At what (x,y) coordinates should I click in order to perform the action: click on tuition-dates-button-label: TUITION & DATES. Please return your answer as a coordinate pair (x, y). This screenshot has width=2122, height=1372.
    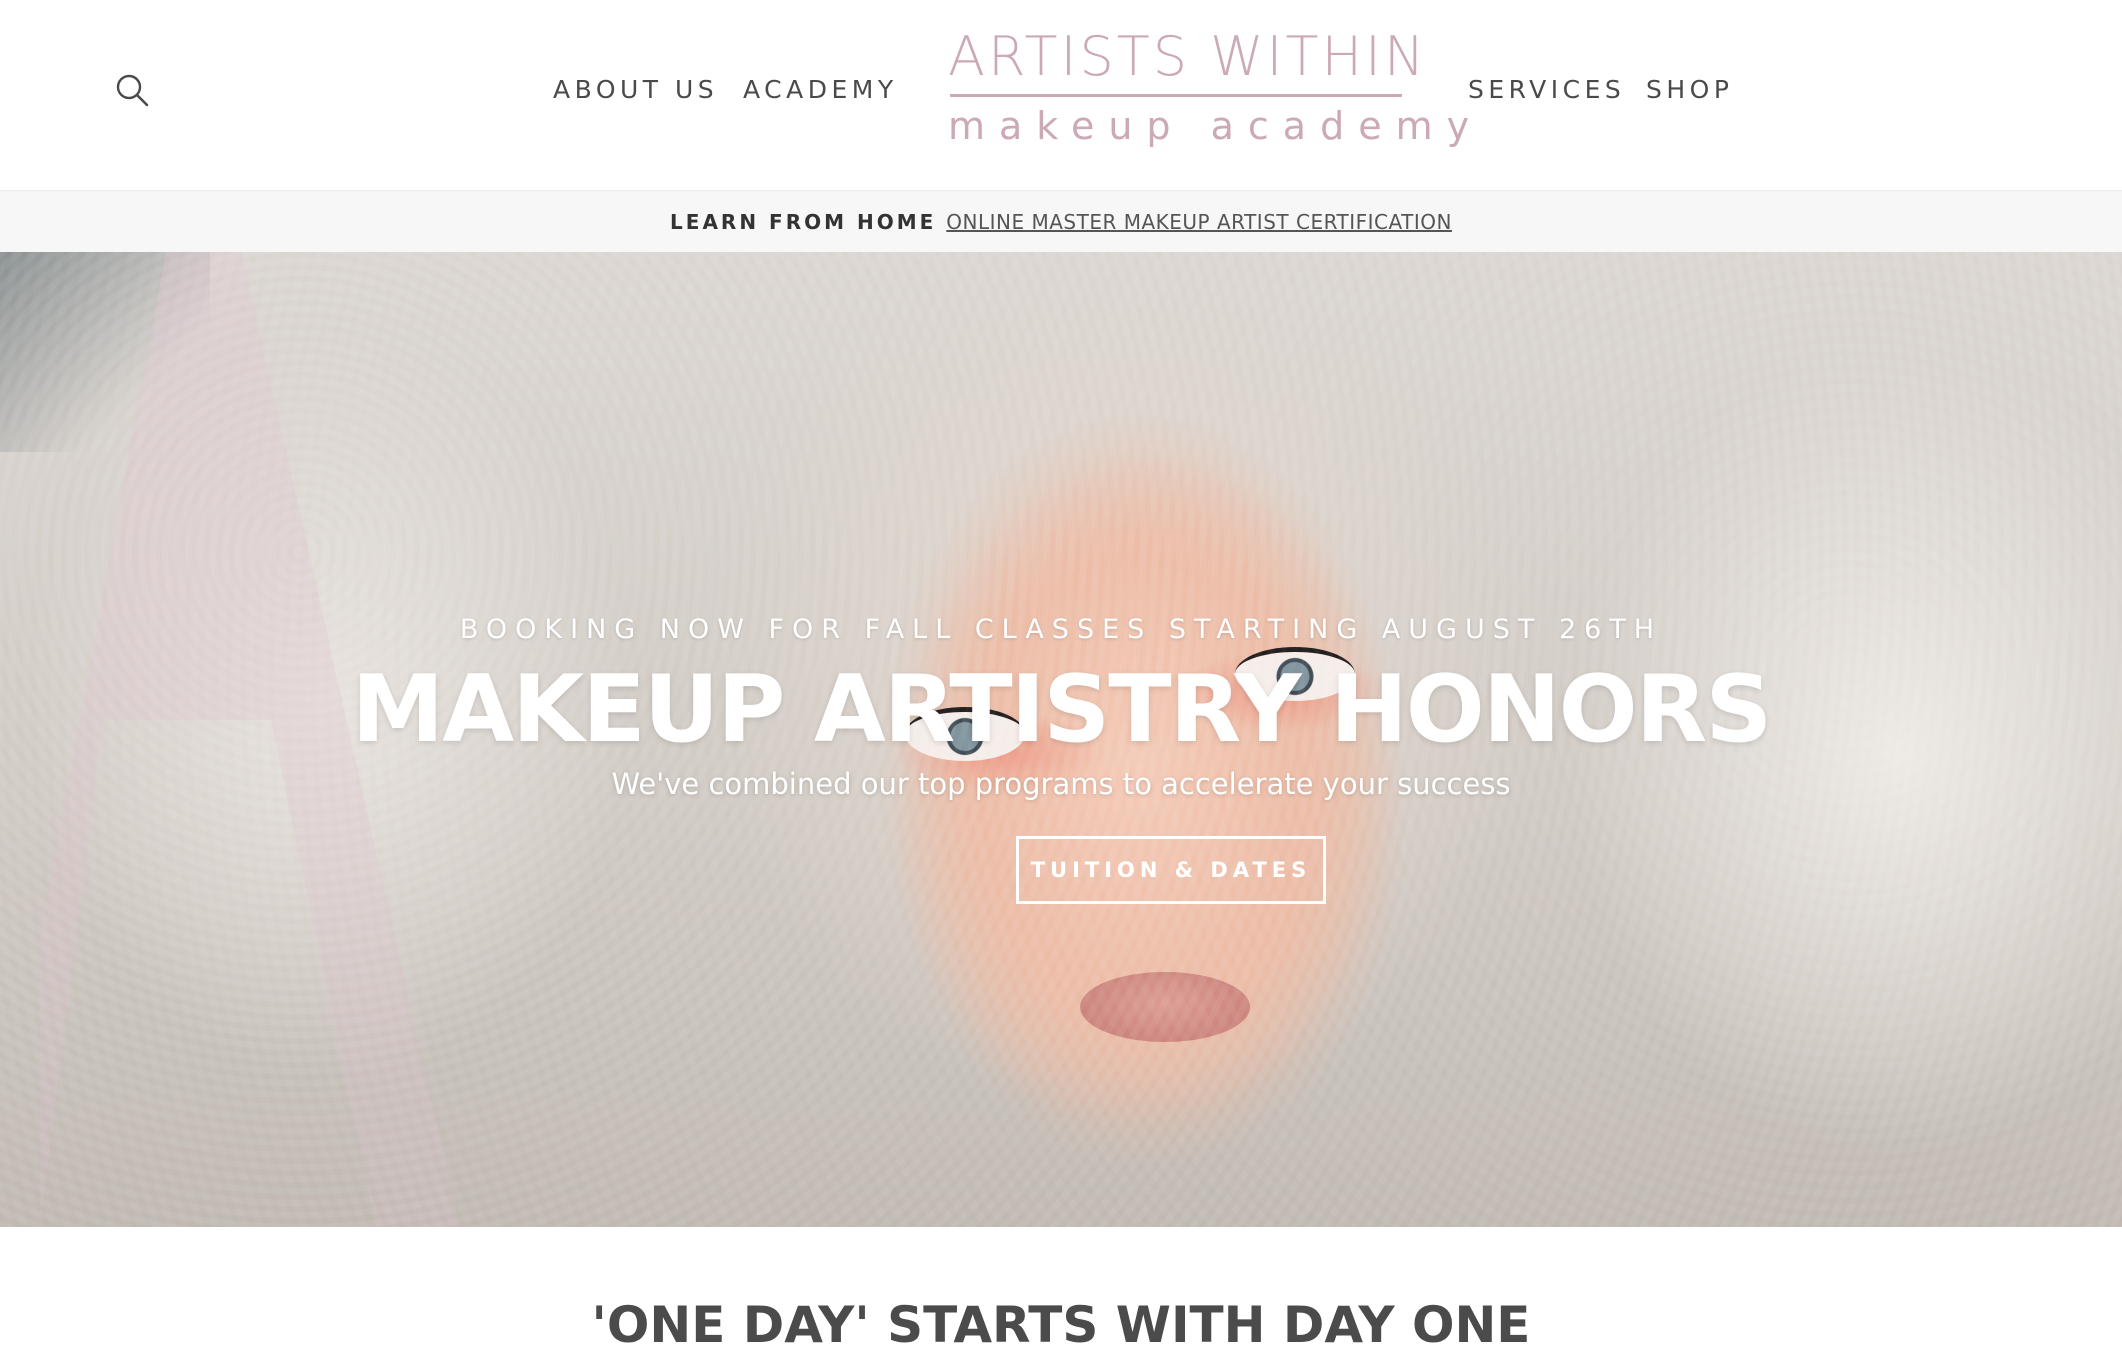
    Looking at the image, I should click on (1171, 870).